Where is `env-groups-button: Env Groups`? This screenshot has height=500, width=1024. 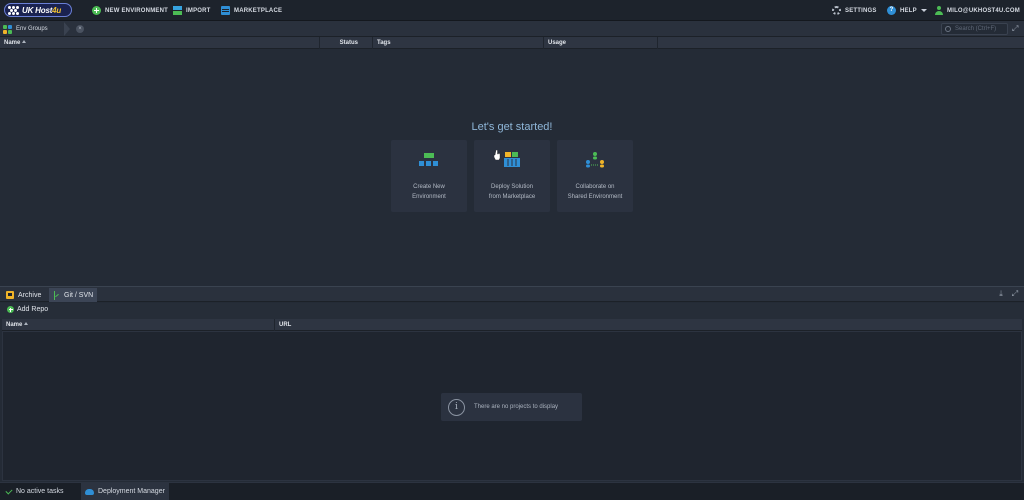 env-groups-button: Env Groups is located at coordinates (25, 29).